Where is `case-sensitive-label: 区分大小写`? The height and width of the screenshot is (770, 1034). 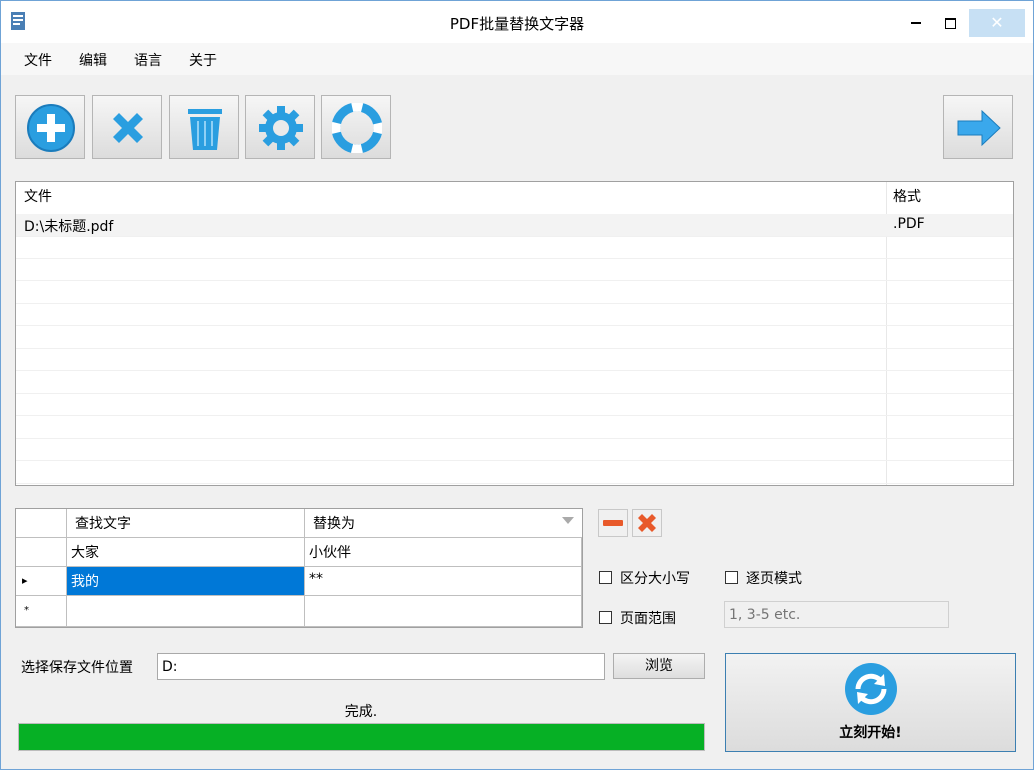 case-sensitive-label: 区分大小写 is located at coordinates (655, 579).